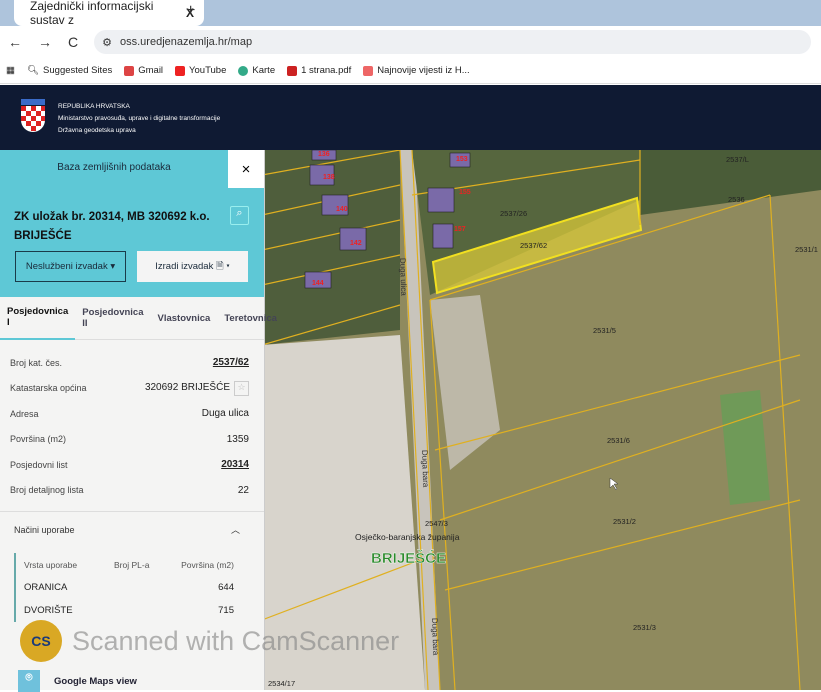 The height and width of the screenshot is (692, 821). Describe the element at coordinates (33, 115) in the screenshot. I see `croatian-crest-logo` at that location.